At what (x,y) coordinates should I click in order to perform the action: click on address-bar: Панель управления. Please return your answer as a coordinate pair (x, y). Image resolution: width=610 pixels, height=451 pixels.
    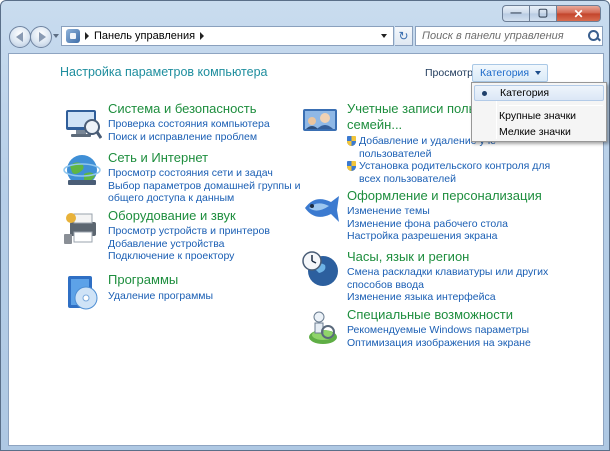
    Looking at the image, I should click on (227, 36).